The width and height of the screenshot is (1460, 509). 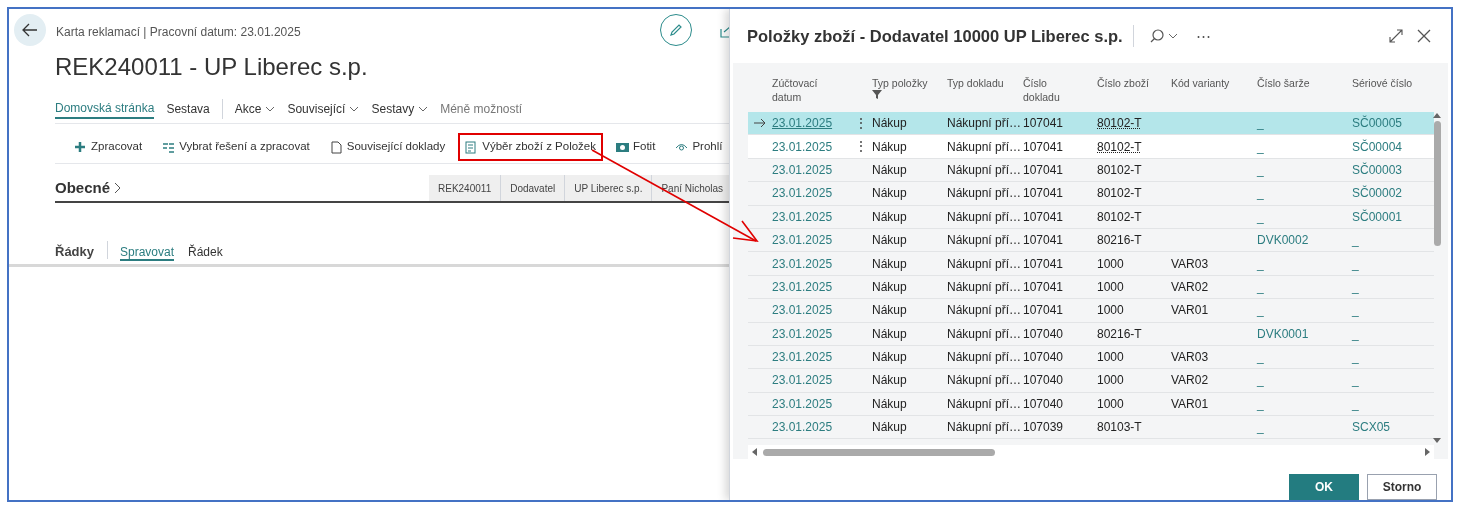 What do you see at coordinates (1091, 170) in the screenshot?
I see `table-row: 23.01.2025 Nákup Nákupní pří… 107041 80102-T _ SČ00003` at bounding box center [1091, 170].